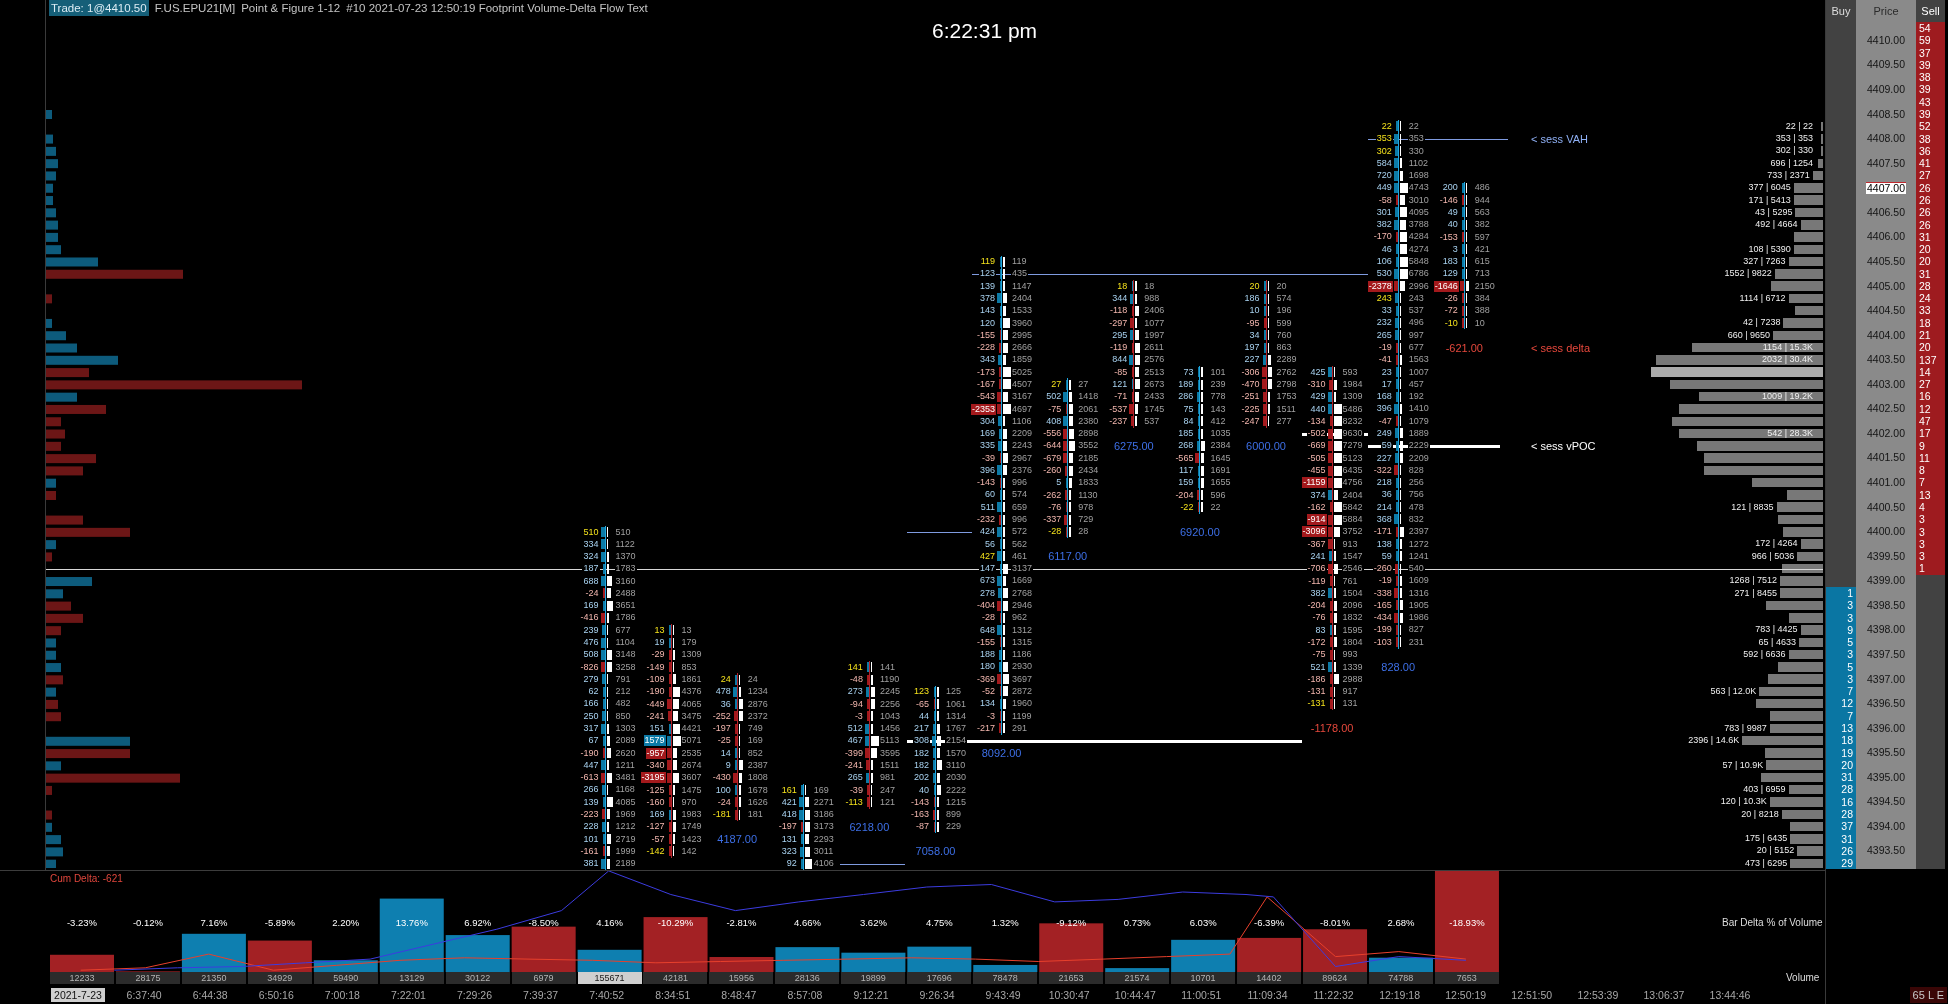 The height and width of the screenshot is (1004, 1948). I want to click on delta-value: -149, so click(655, 667).